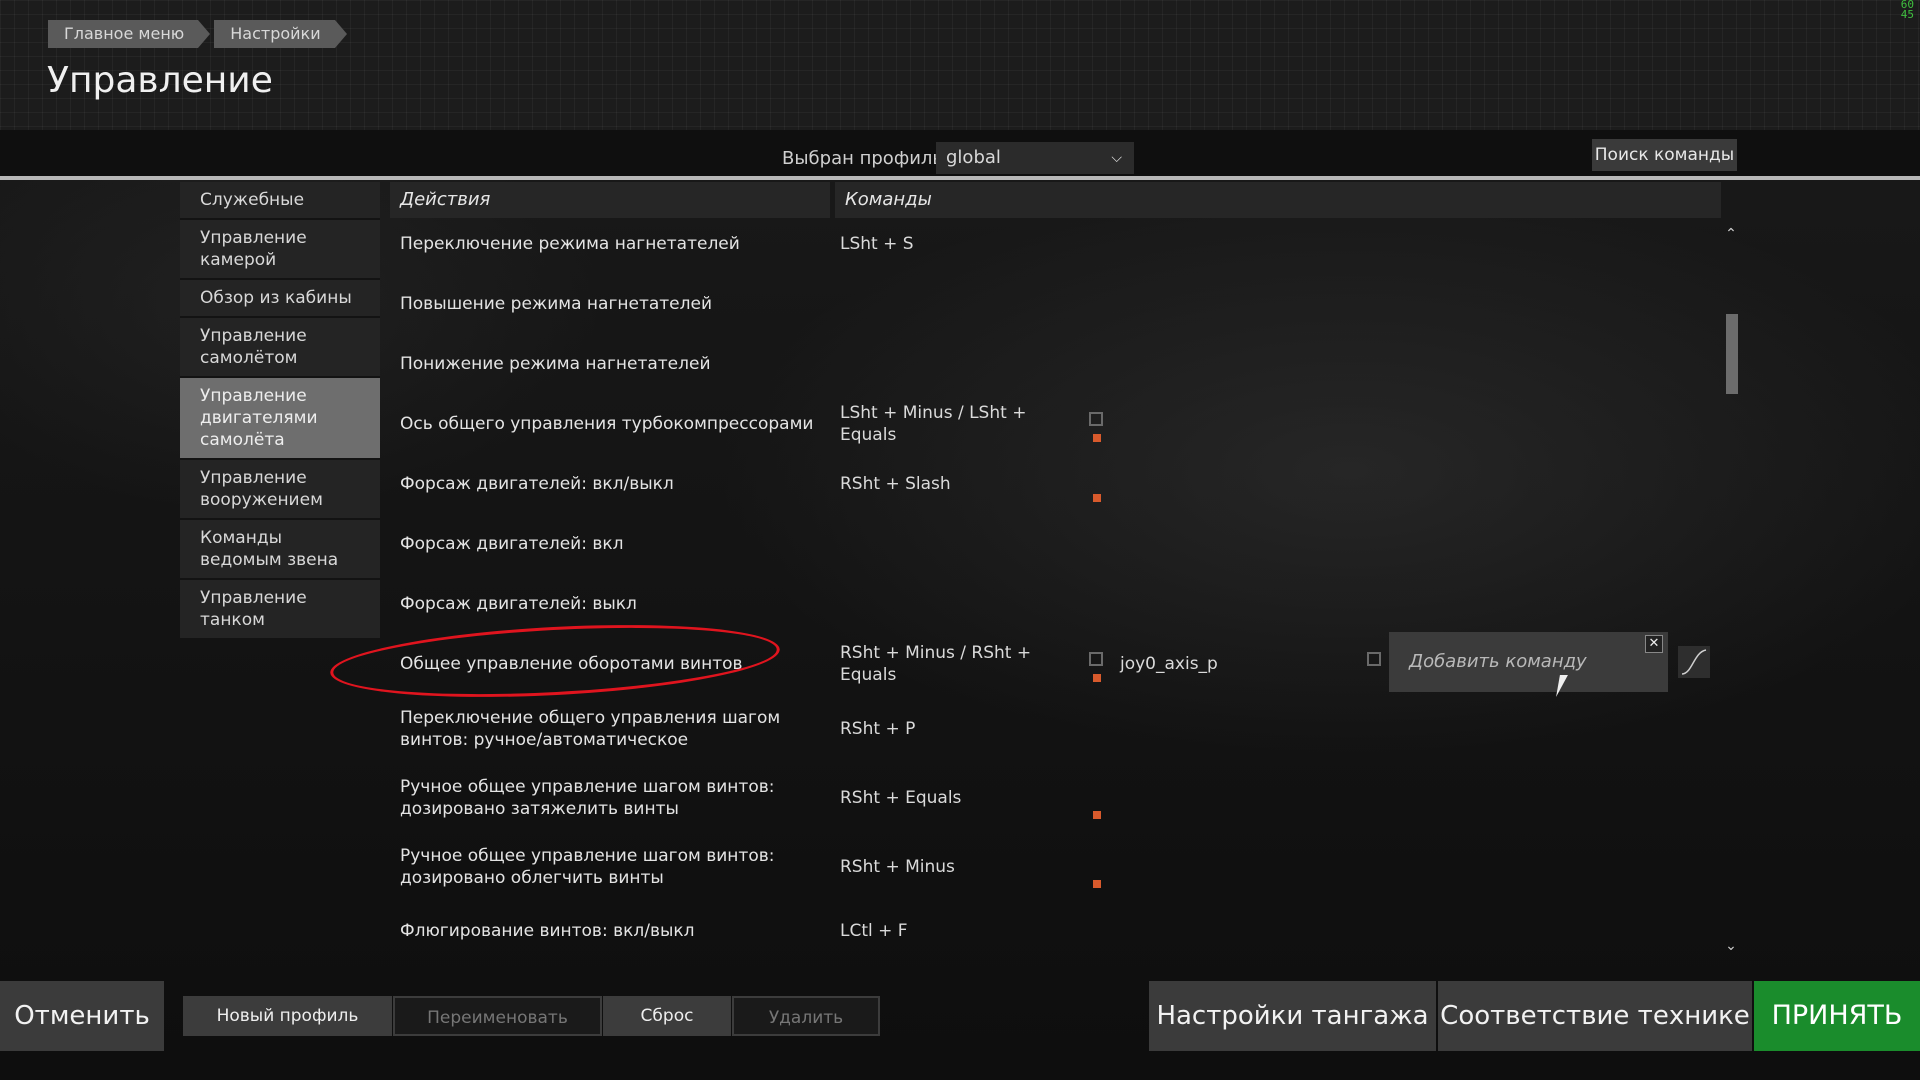 This screenshot has height=1080, width=1920. Describe the element at coordinates (547, 931) in the screenshot. I see `action-label: Флюгирование винтов: вкл/выкл` at that location.